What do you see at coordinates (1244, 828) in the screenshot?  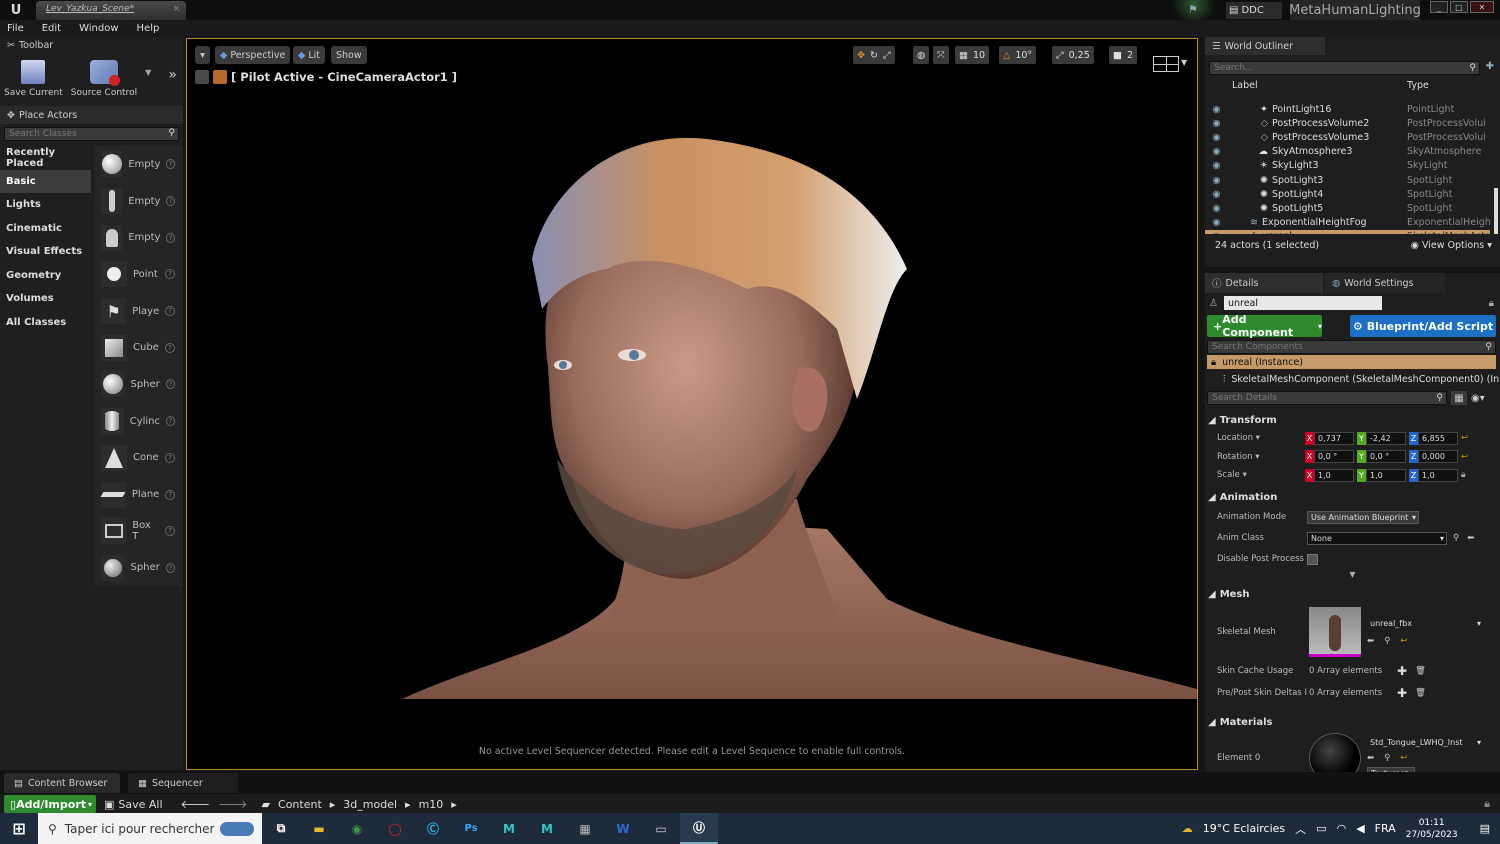 I see `weather-label: 19°C Eclaircies` at bounding box center [1244, 828].